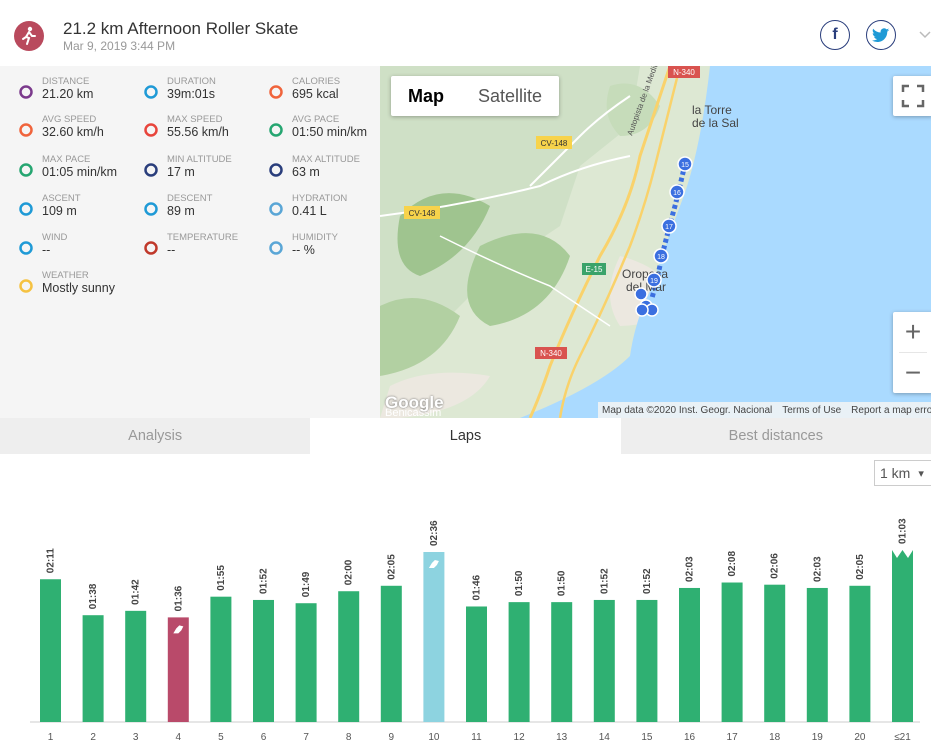 The image size is (931, 748). I want to click on fullscreen-button, so click(912, 96).